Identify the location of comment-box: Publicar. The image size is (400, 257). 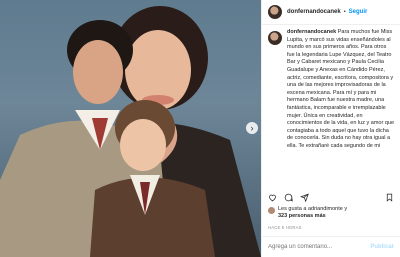
(331, 246).